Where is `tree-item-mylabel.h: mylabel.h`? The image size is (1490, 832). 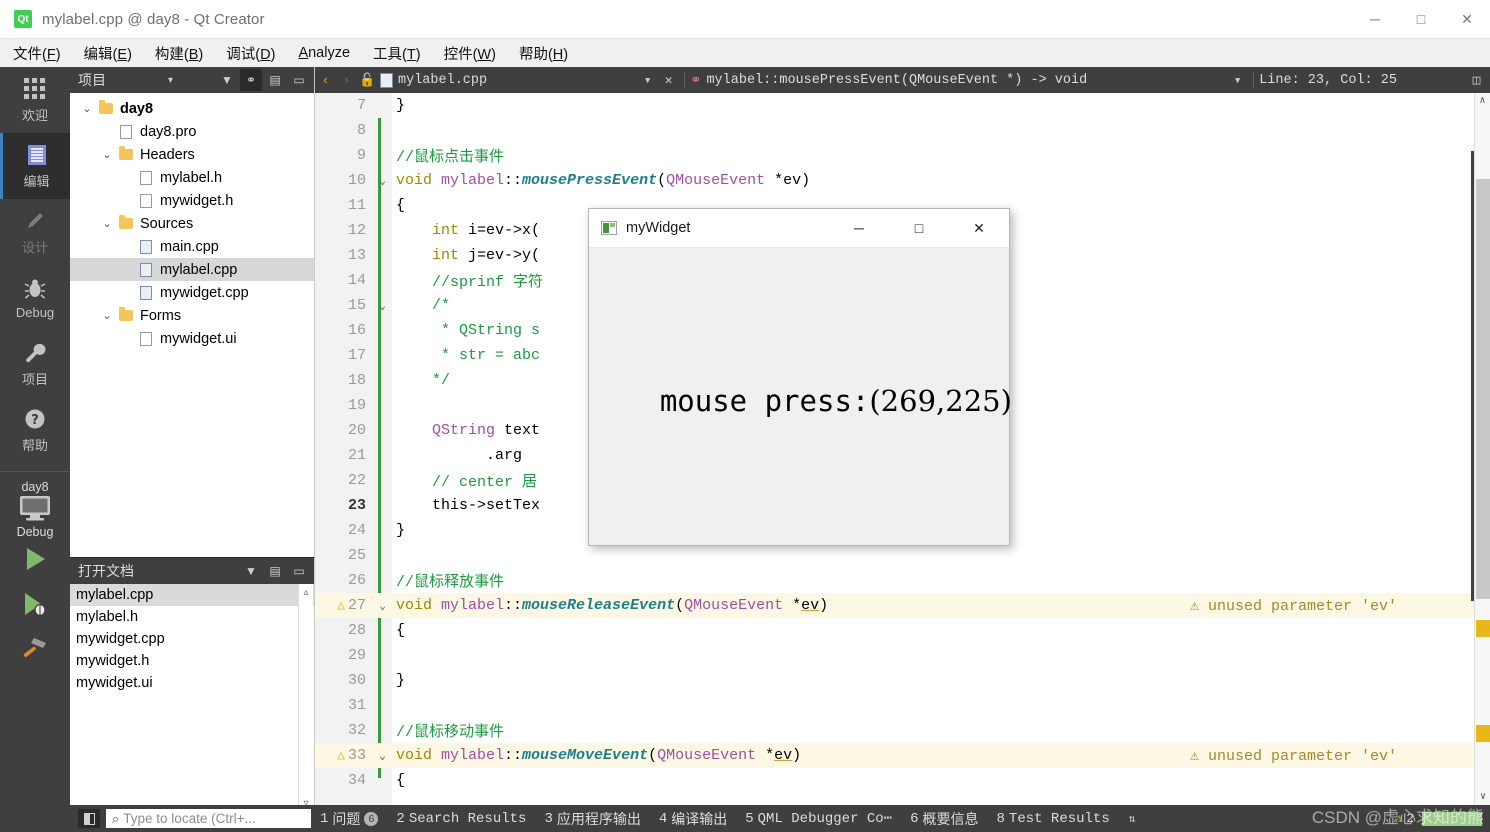 tree-item-mylabel.h: mylabel.h is located at coordinates (192, 177).